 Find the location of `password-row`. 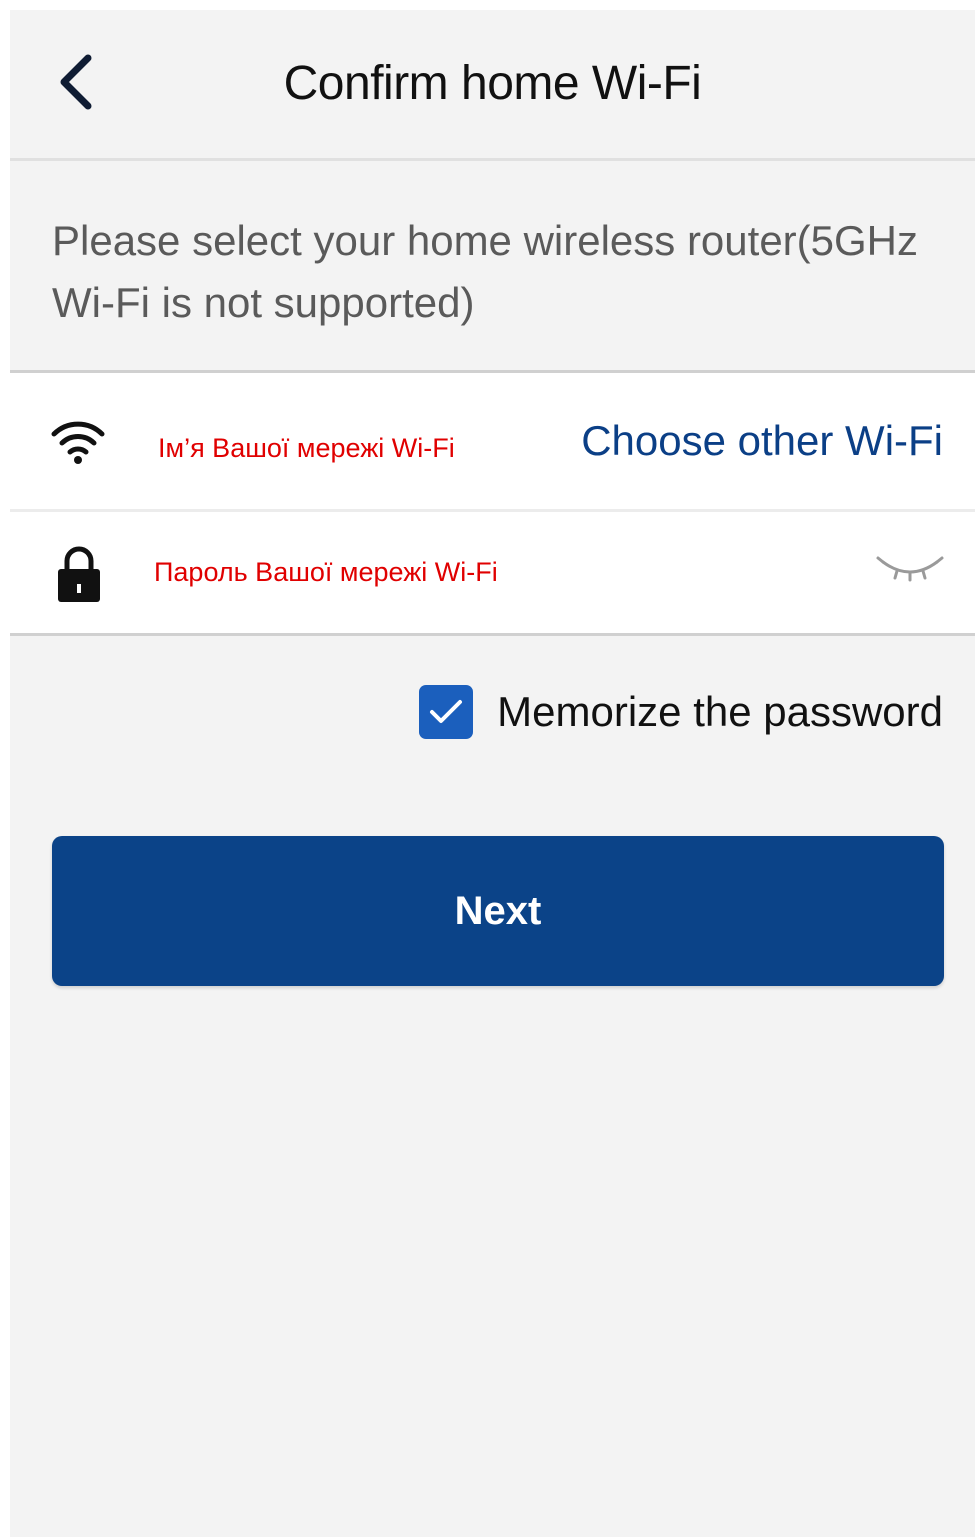

password-row is located at coordinates (492, 572).